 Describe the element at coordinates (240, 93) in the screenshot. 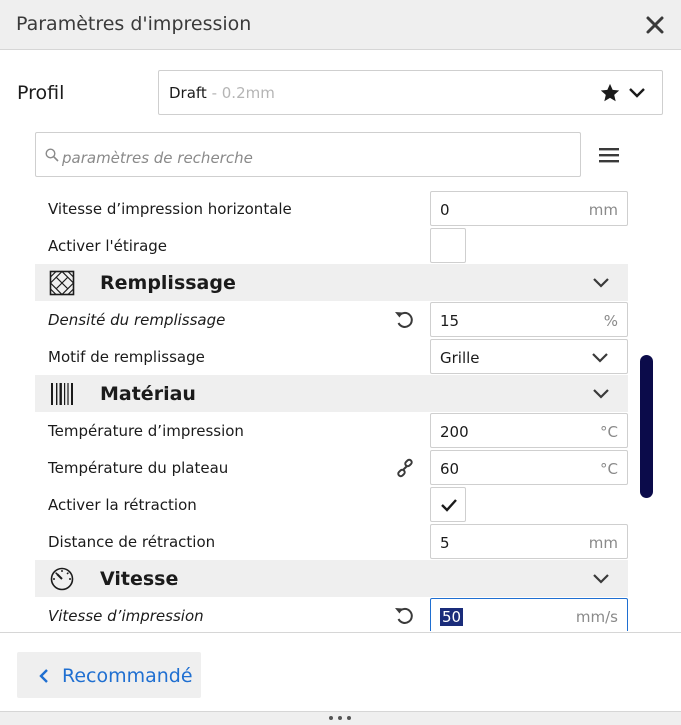

I see `profile-layer-height: - 0.2mm` at that location.